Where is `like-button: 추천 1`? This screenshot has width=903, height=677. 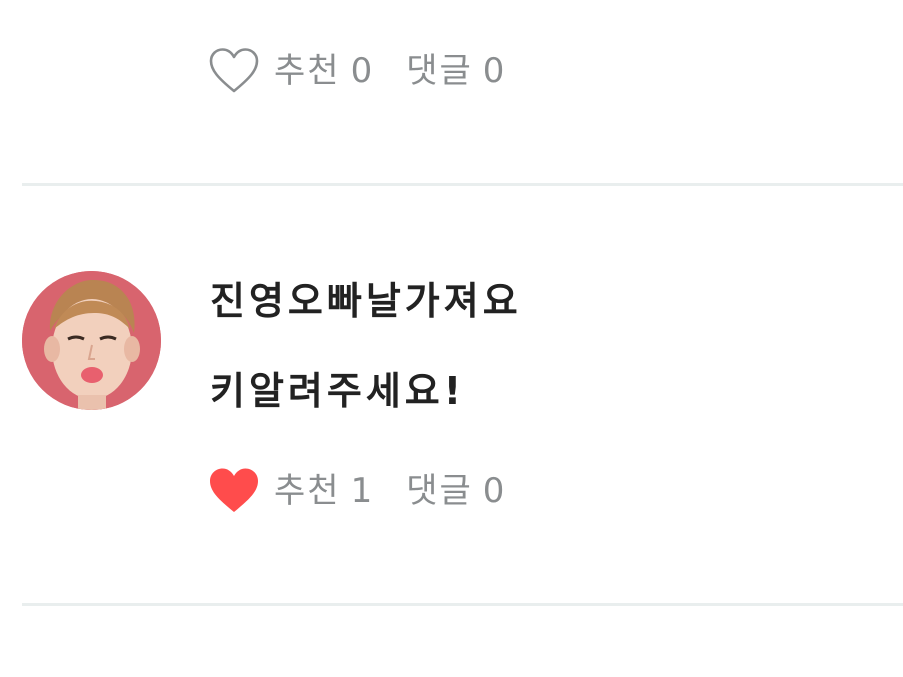 like-button: 추천 1 is located at coordinates (290, 491).